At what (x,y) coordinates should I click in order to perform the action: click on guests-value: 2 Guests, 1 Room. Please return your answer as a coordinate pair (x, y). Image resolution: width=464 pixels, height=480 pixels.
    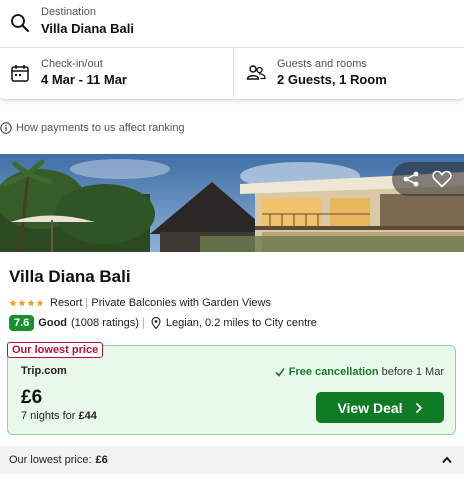
    Looking at the image, I should click on (332, 79).